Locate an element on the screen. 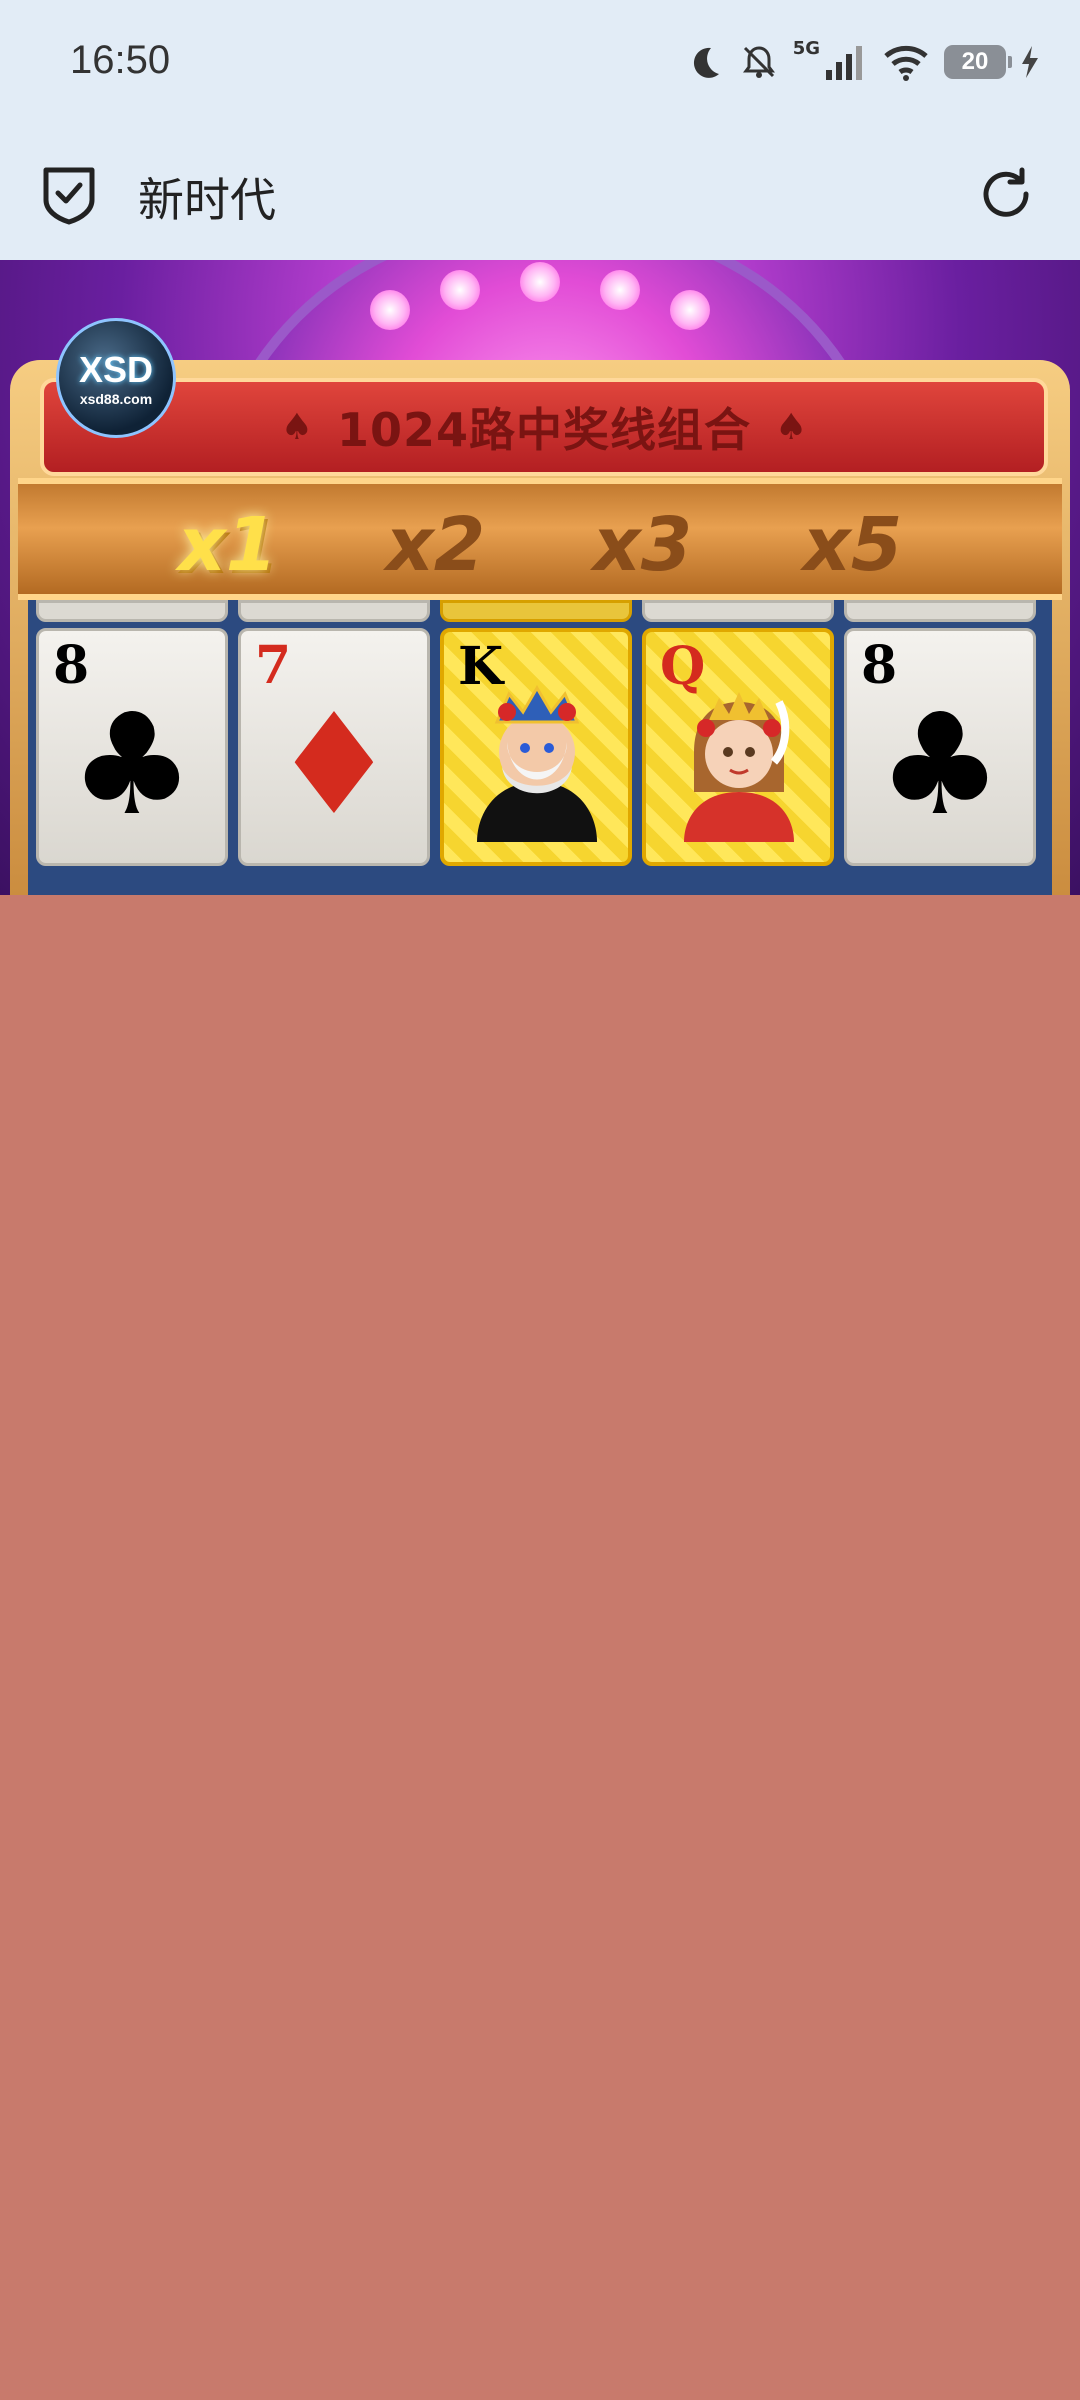 The width and height of the screenshot is (1080, 2400). xsd-logo: XSD xsd88.com is located at coordinates (116, 378).